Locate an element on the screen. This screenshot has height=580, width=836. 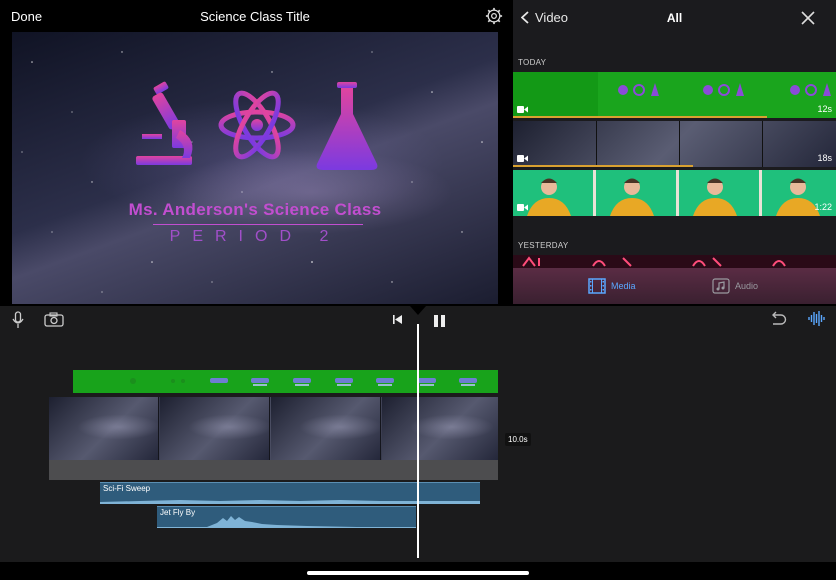
clip-thumbnail: 12s is located at coordinates (674, 95).